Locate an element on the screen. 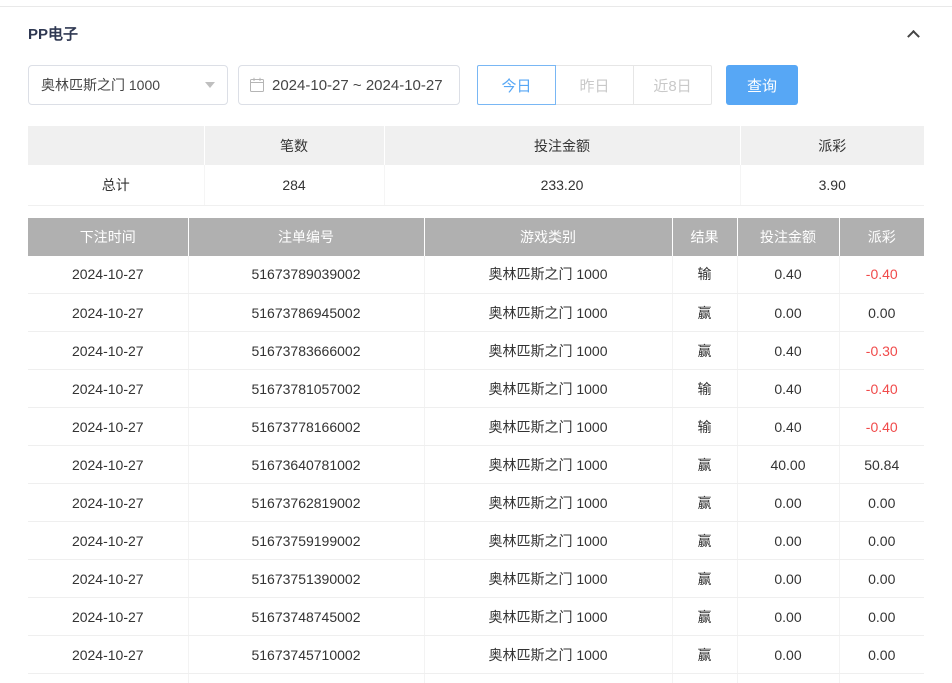  result-cell is located at coordinates (705, 678).